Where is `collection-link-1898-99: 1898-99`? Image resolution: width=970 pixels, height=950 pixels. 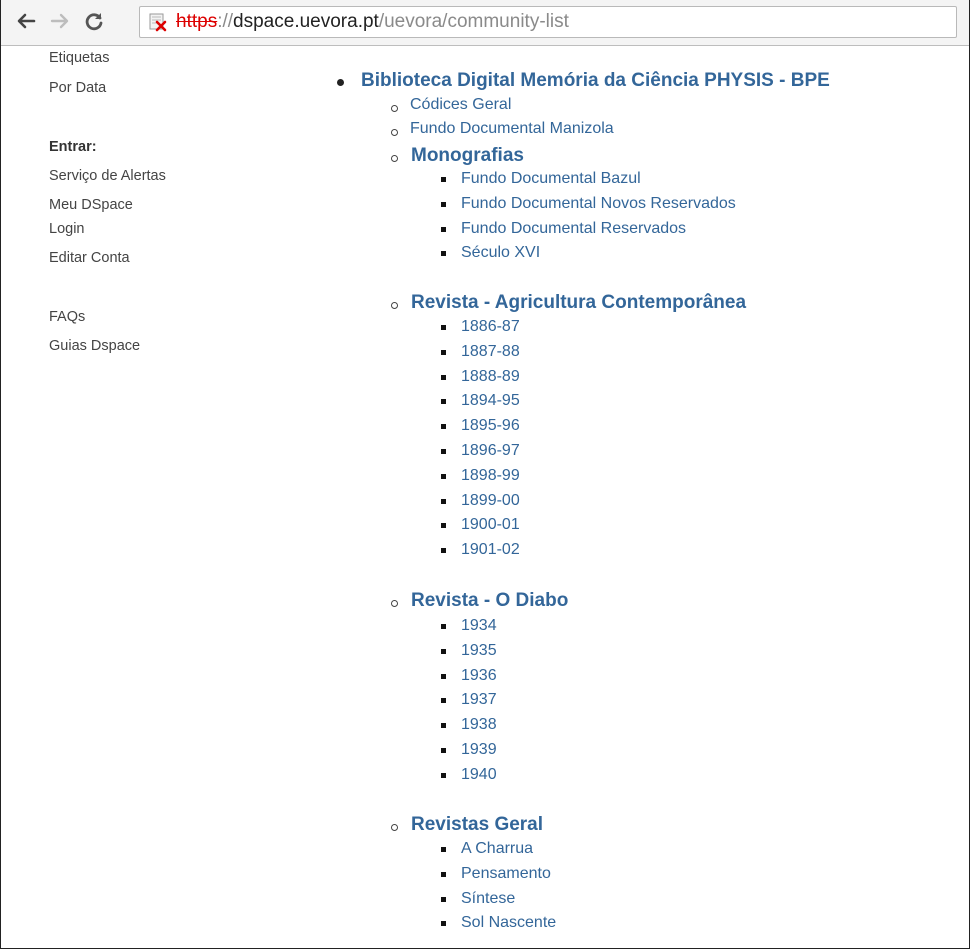
collection-link-1898-99: 1898-99 is located at coordinates (490, 476).